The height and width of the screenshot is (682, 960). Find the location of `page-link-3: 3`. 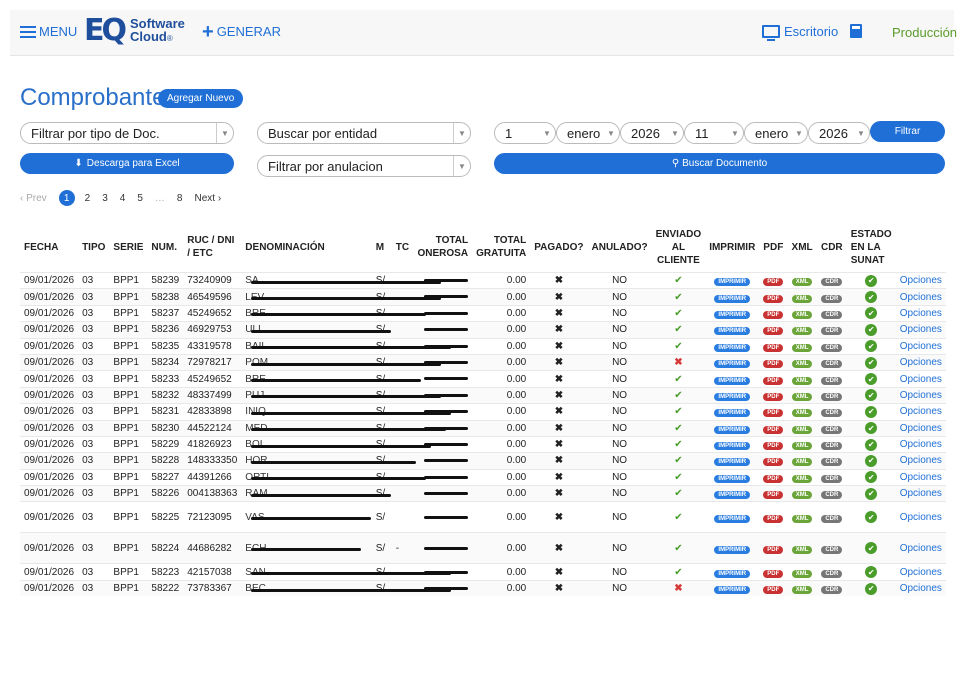

page-link-3: 3 is located at coordinates (105, 198).